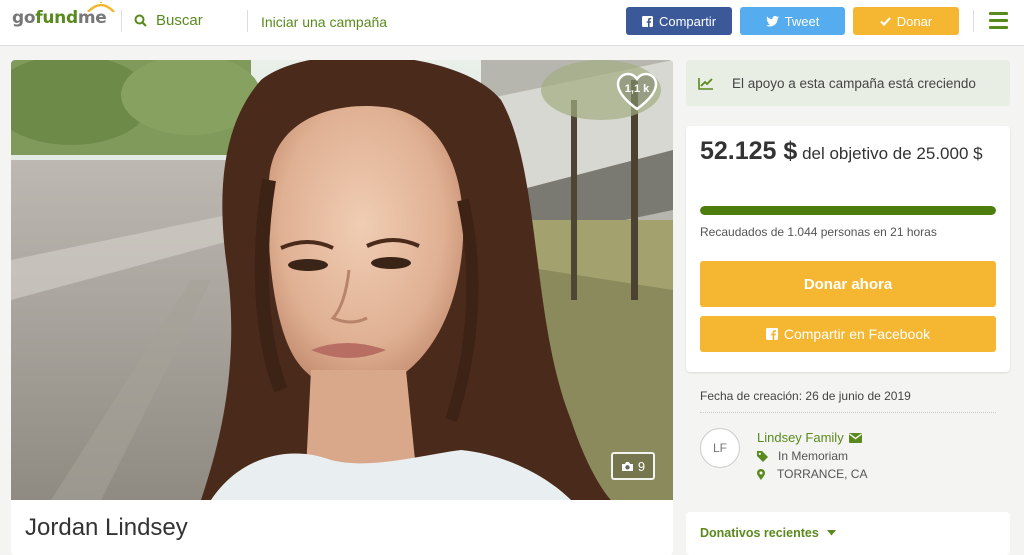 The image size is (1024, 555). Describe the element at coordinates (641, 466) in the screenshot. I see `photo-count-label: 9` at that location.